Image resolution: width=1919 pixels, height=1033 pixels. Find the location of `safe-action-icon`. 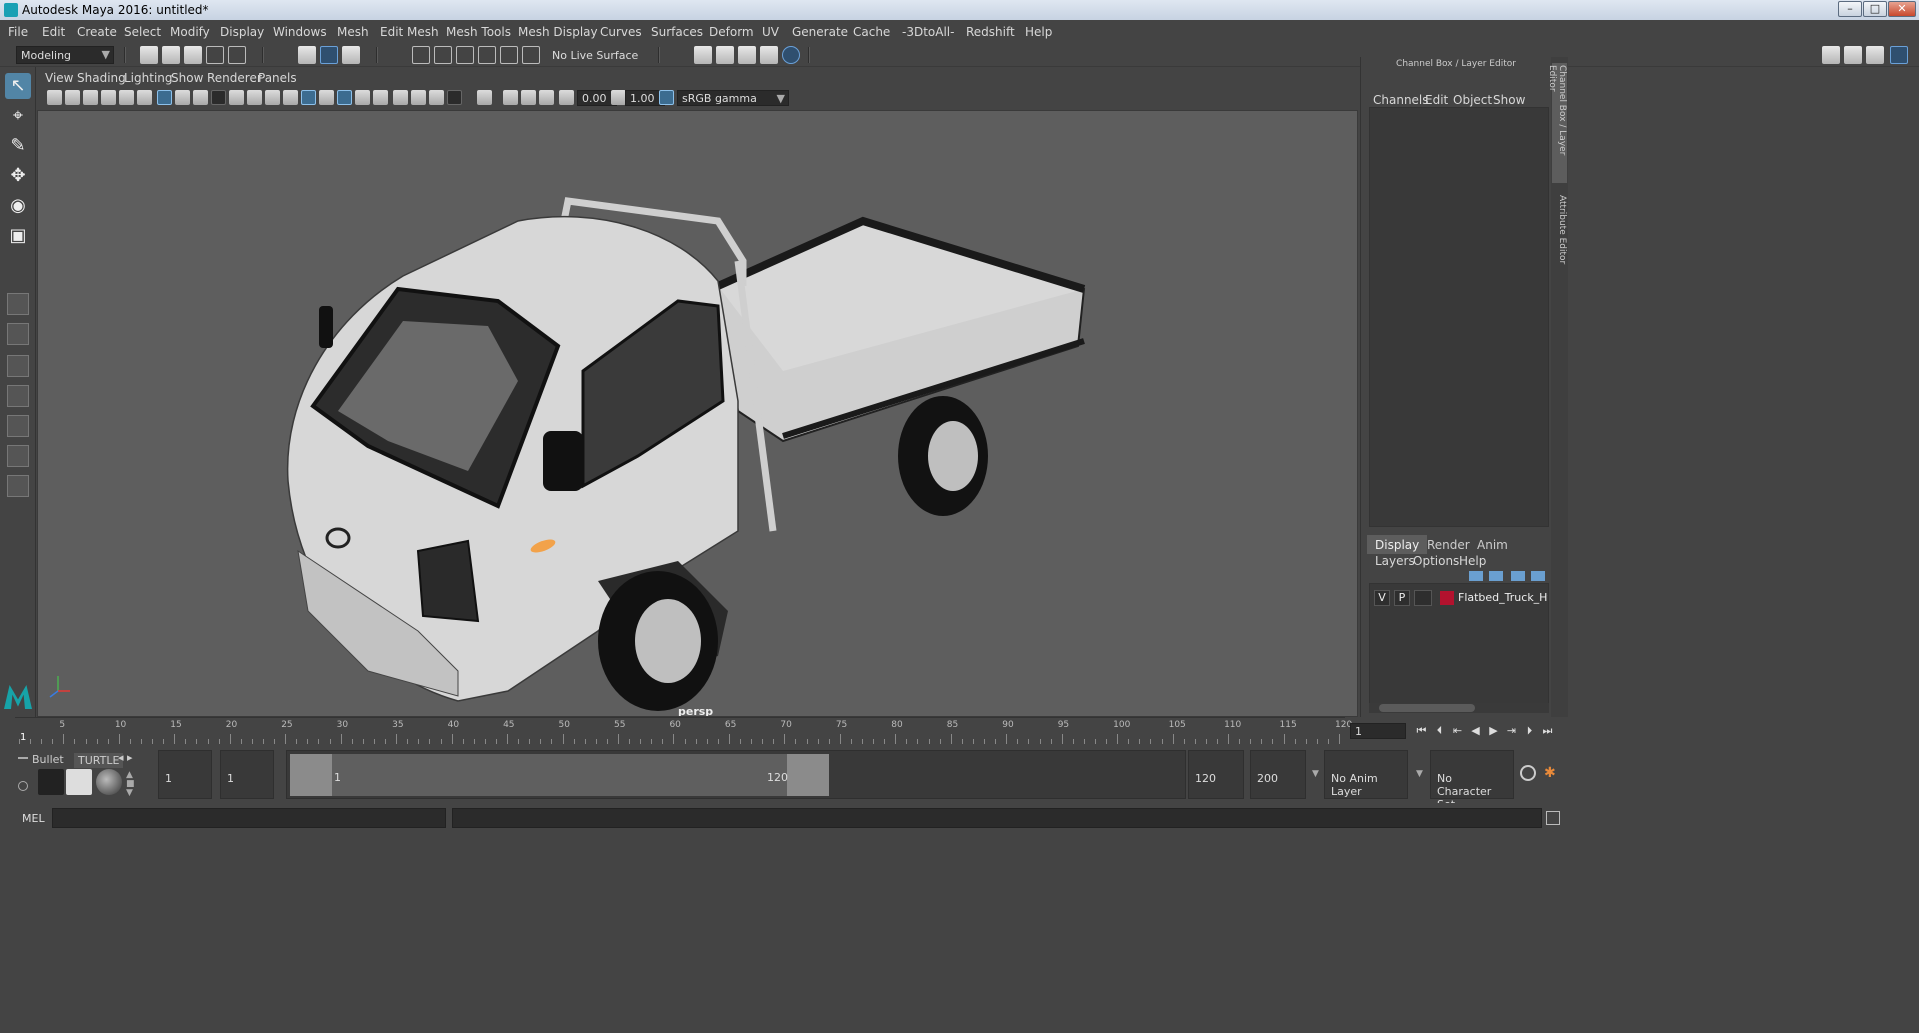

safe-action-icon is located at coordinates (254, 97).